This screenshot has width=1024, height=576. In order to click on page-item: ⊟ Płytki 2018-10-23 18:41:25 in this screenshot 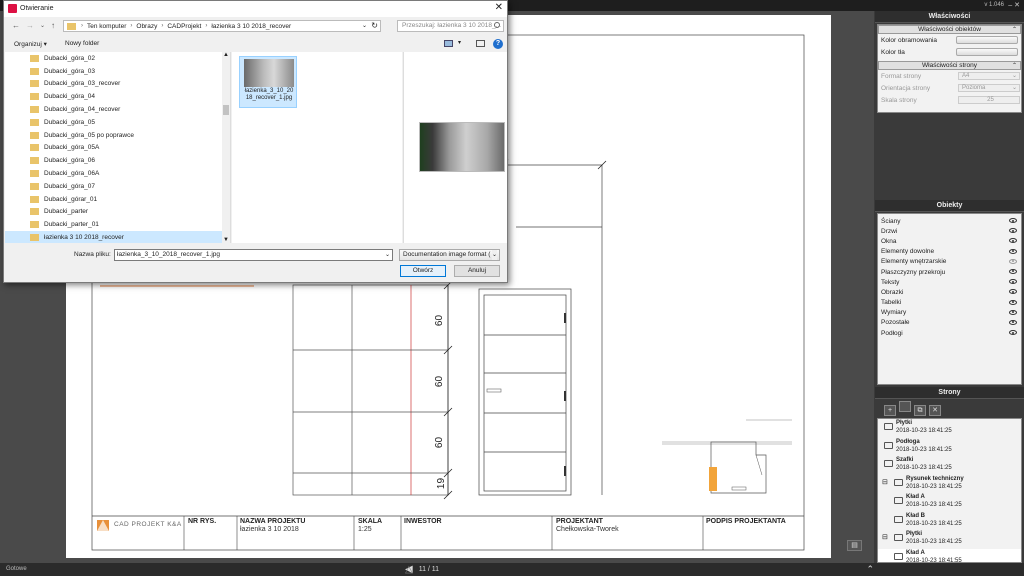, I will do `click(949, 539)`.